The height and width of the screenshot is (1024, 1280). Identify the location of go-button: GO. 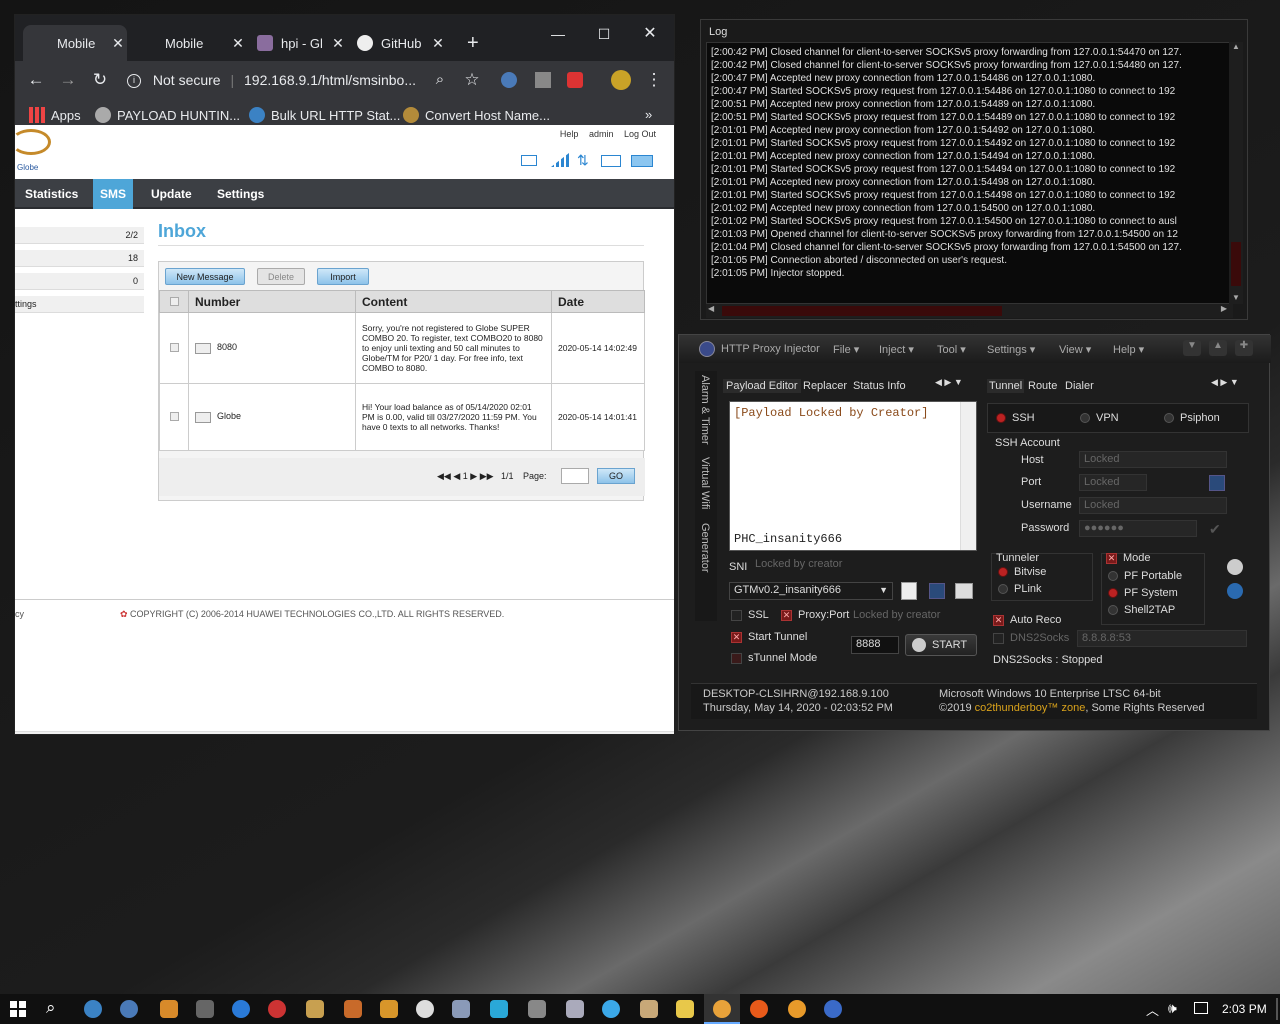
(616, 476).